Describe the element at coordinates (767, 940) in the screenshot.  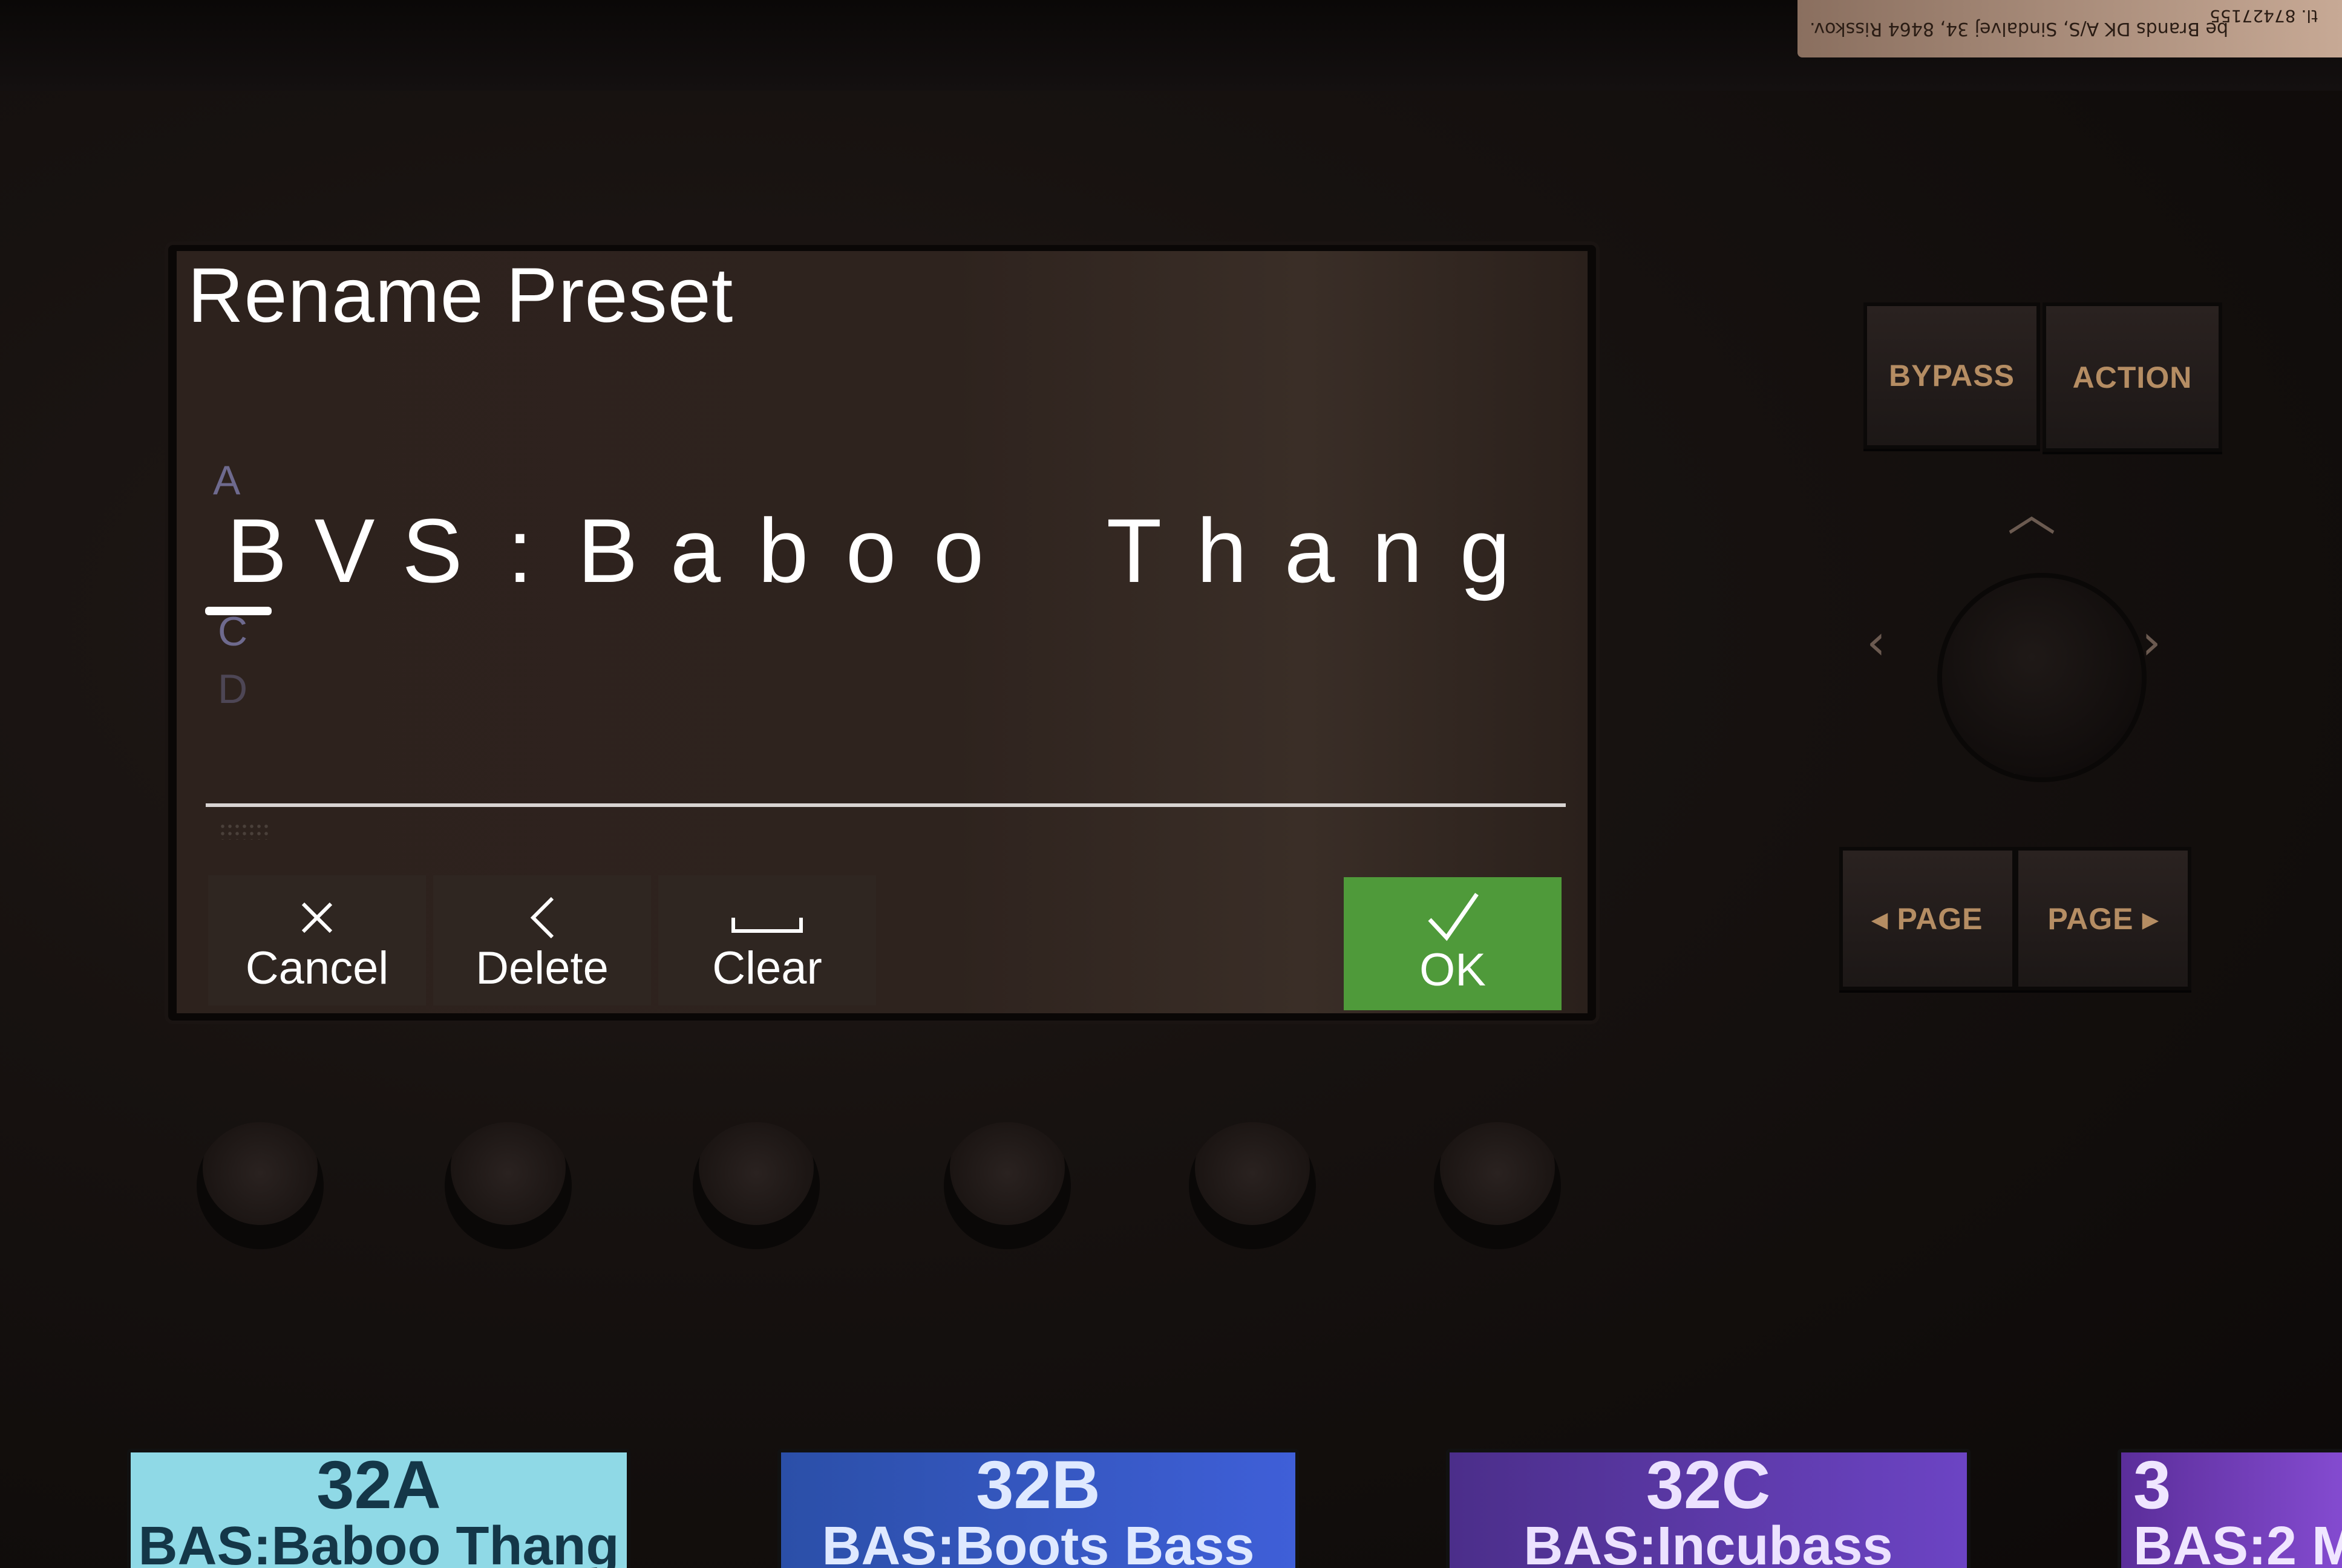
I see `clear-button: Clear` at that location.